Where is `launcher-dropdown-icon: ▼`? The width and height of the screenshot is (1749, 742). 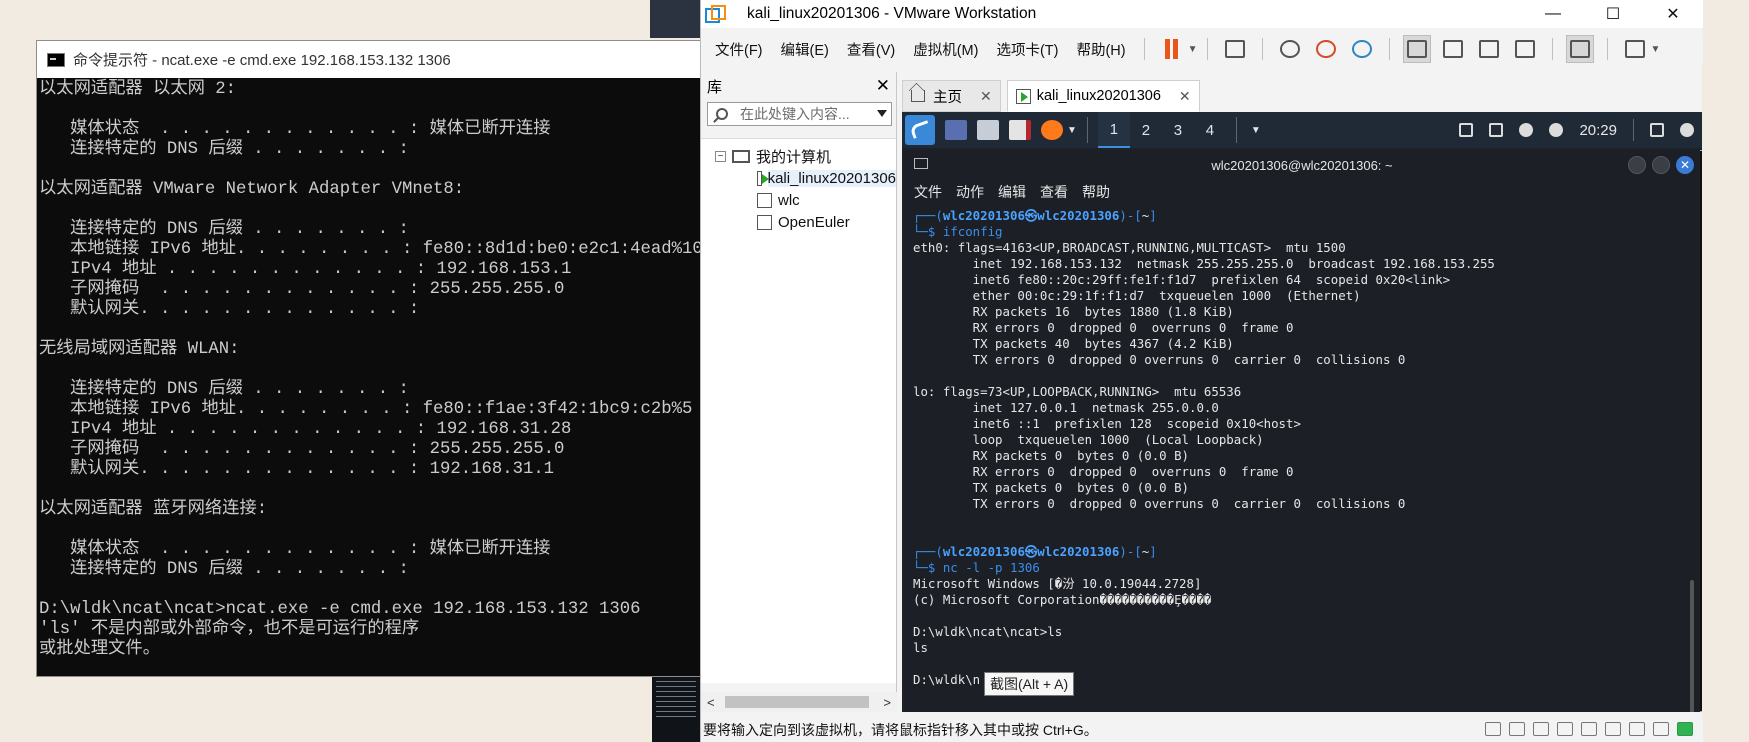 launcher-dropdown-icon: ▼ is located at coordinates (1072, 130).